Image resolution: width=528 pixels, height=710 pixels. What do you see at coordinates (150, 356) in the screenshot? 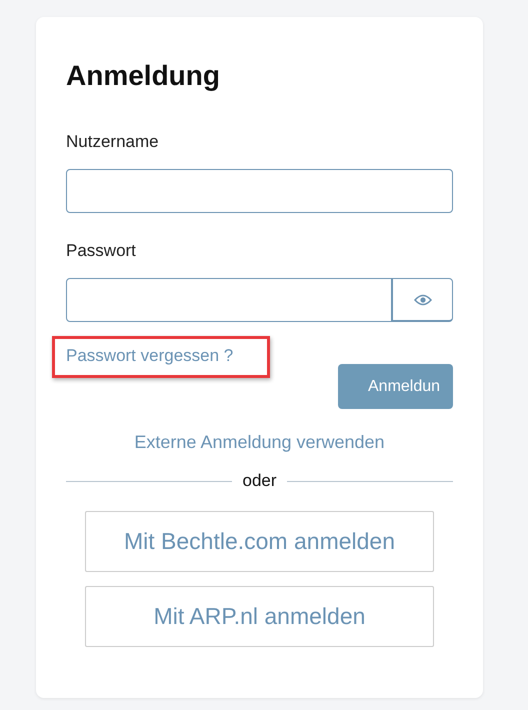
I see `forgot-password-link: Passwort vergessen ?` at bounding box center [150, 356].